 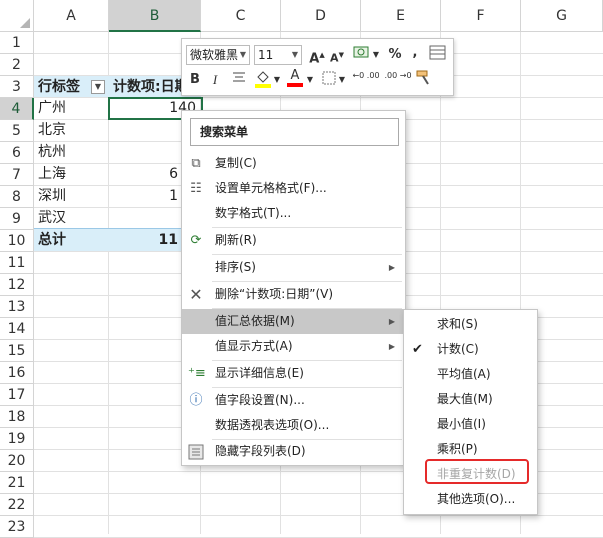 I want to click on field-list-icon, so click(x=196, y=452).